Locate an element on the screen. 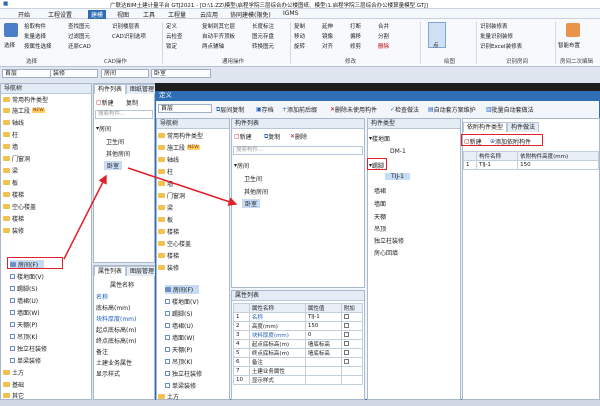 The height and width of the screenshot is (406, 600). status-bar is located at coordinates (300, 403).